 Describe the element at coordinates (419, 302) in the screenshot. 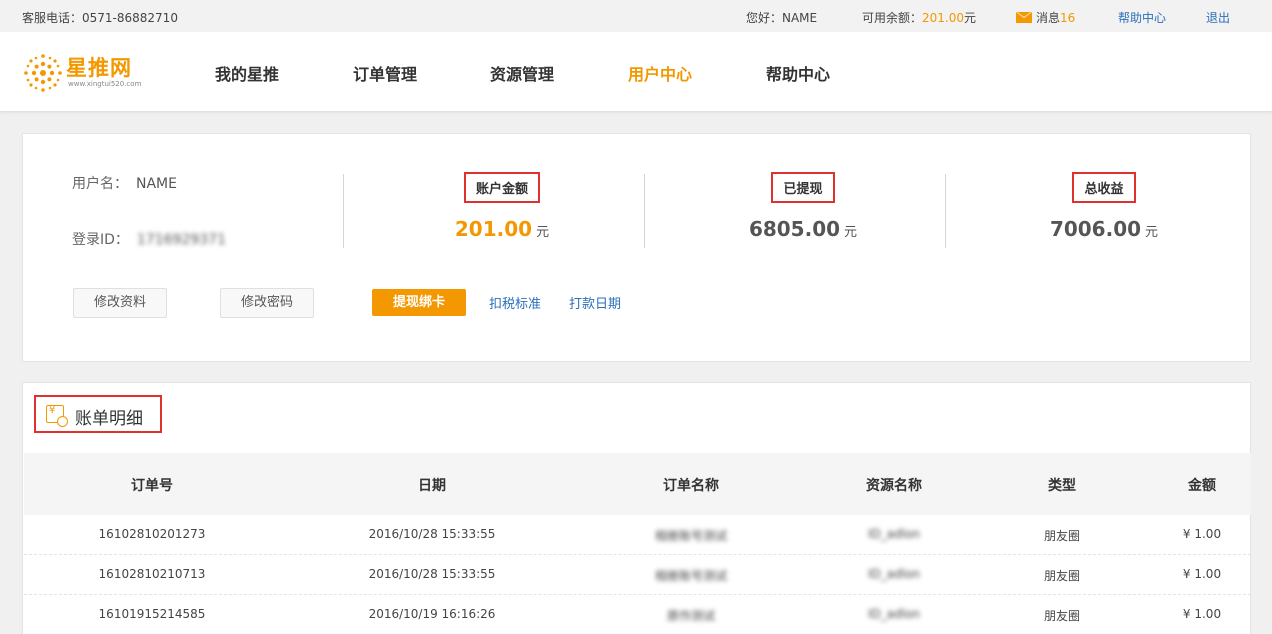

I see `withdraw-bind-card-button: 提现绑卡` at that location.